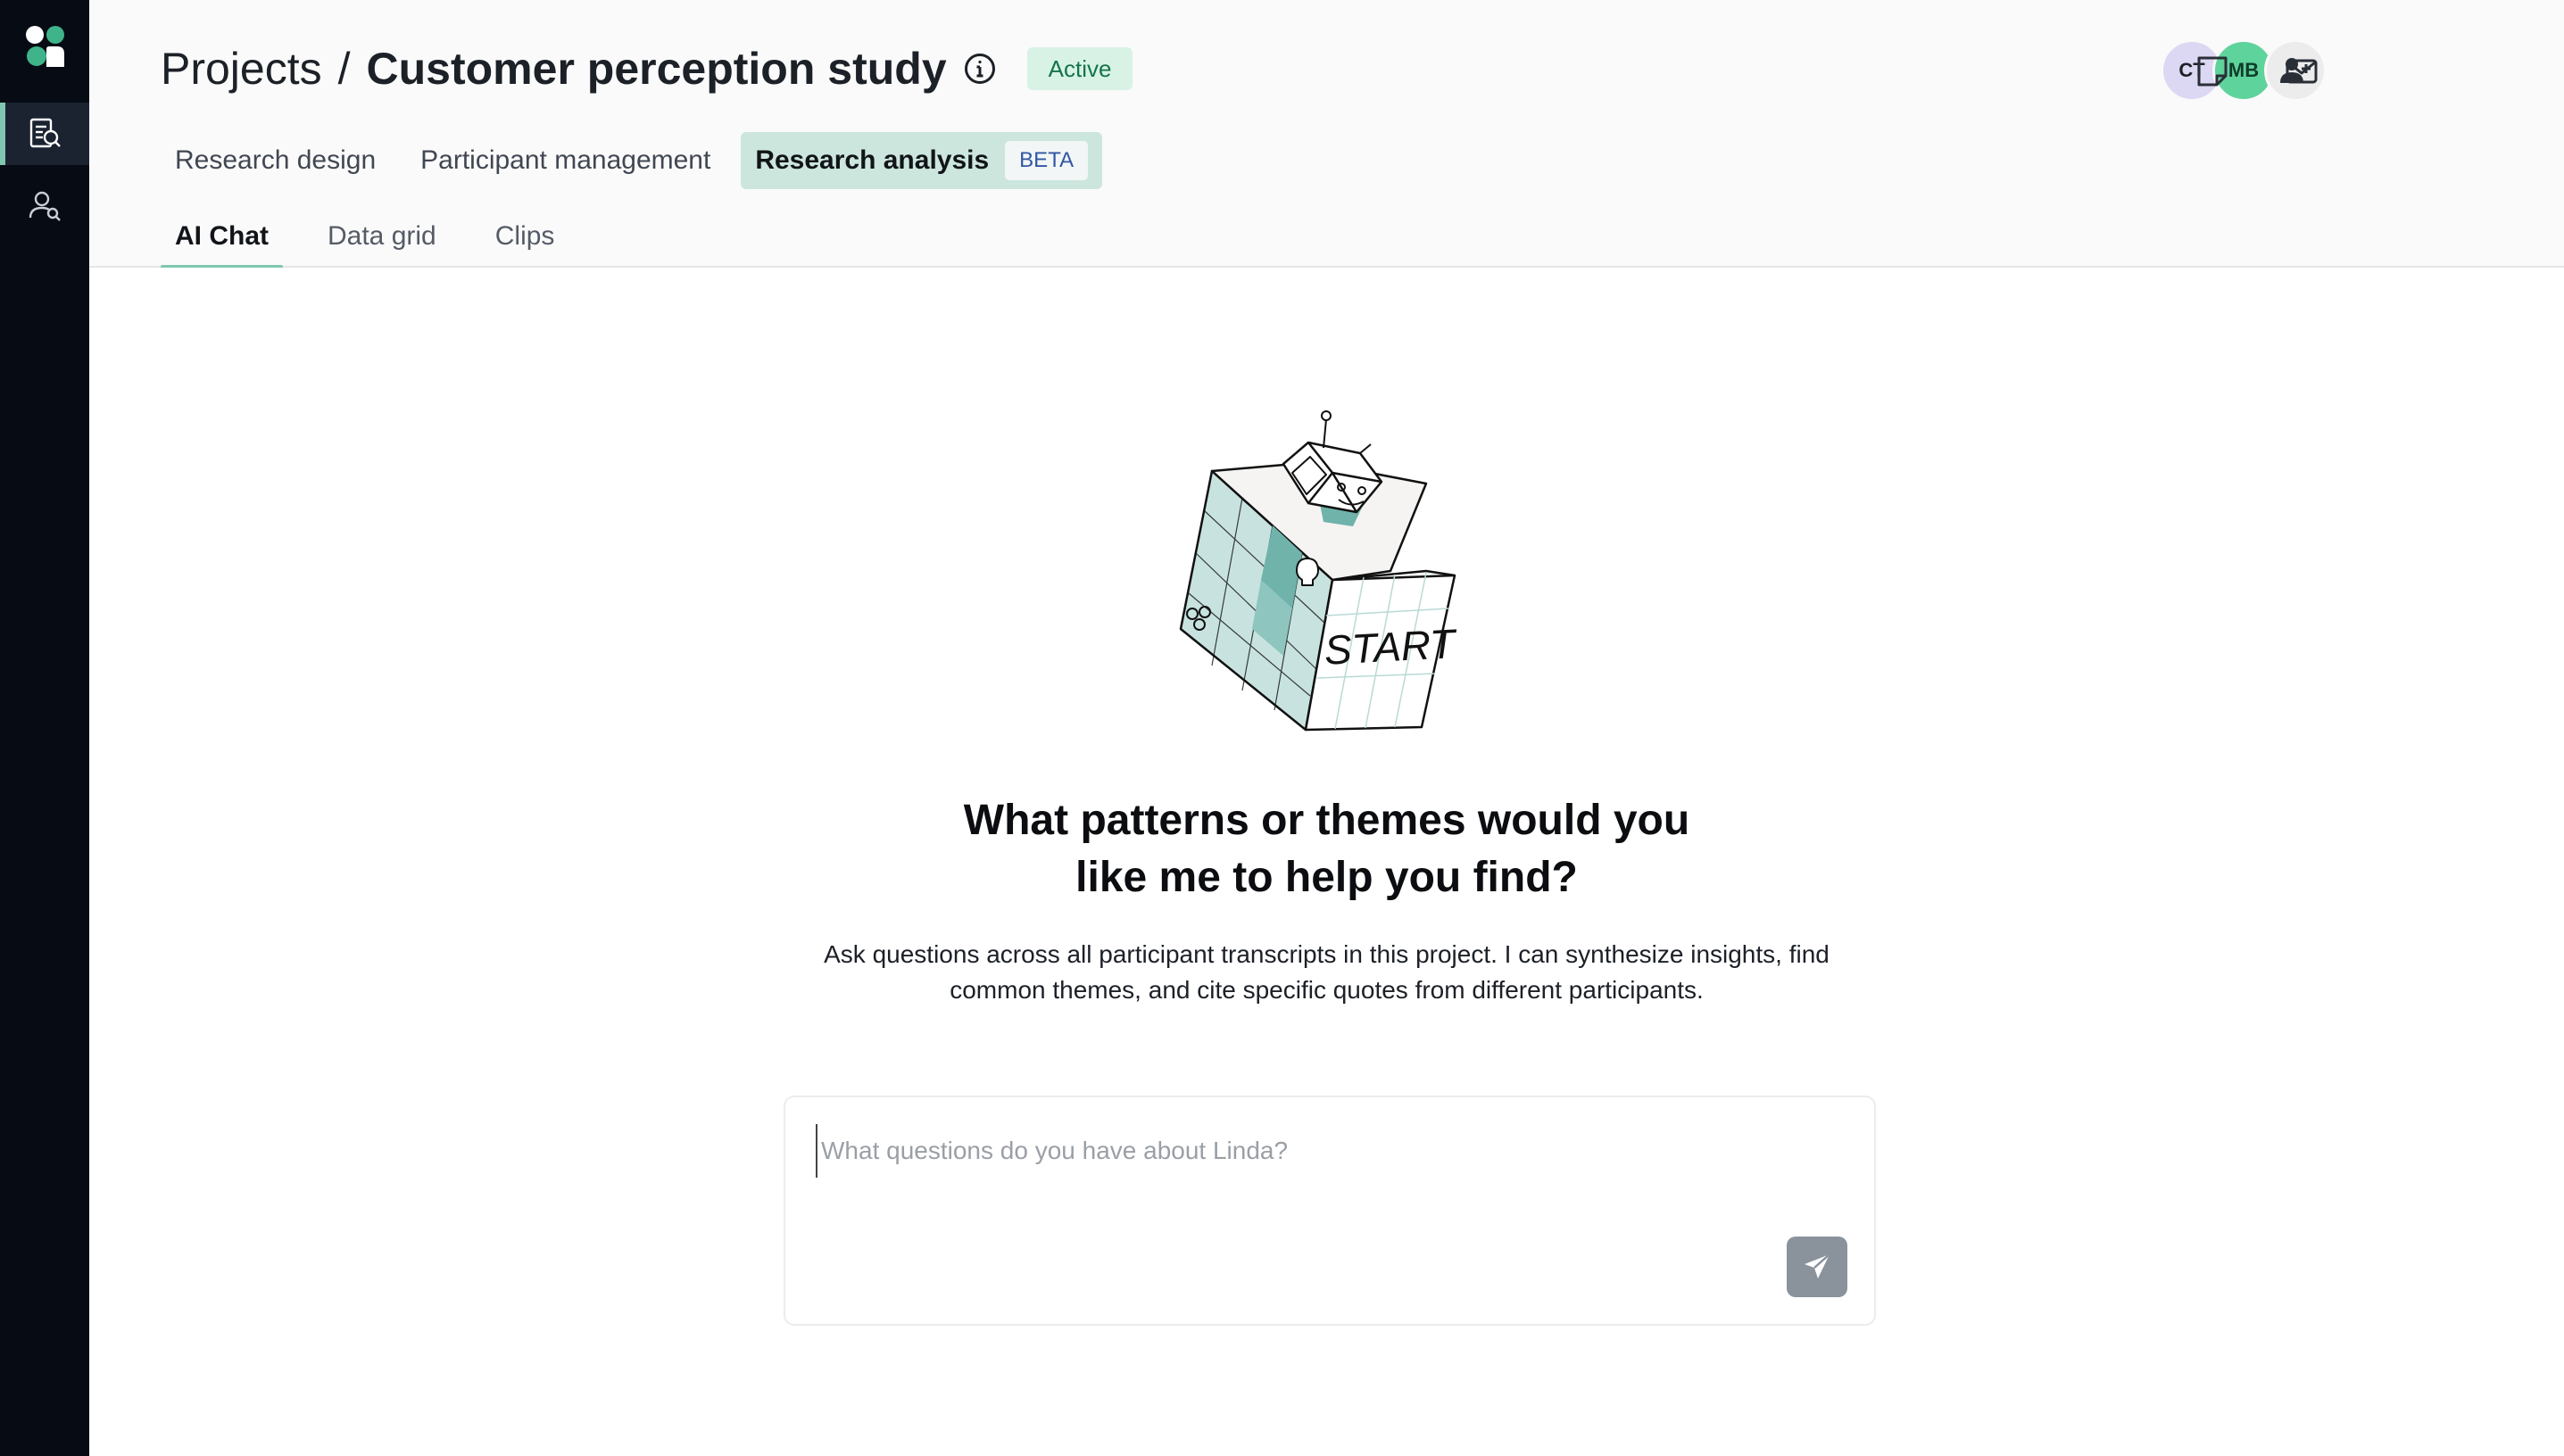 The width and height of the screenshot is (2564, 1456). I want to click on tab-label: AI Chat, so click(222, 236).